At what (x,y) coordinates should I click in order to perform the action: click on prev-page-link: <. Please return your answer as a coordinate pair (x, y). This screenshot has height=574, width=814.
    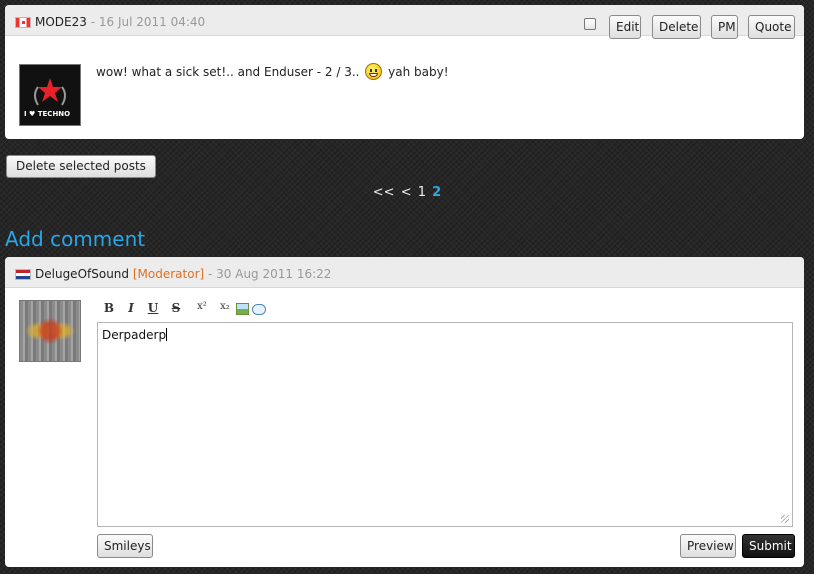
    Looking at the image, I should click on (406, 192).